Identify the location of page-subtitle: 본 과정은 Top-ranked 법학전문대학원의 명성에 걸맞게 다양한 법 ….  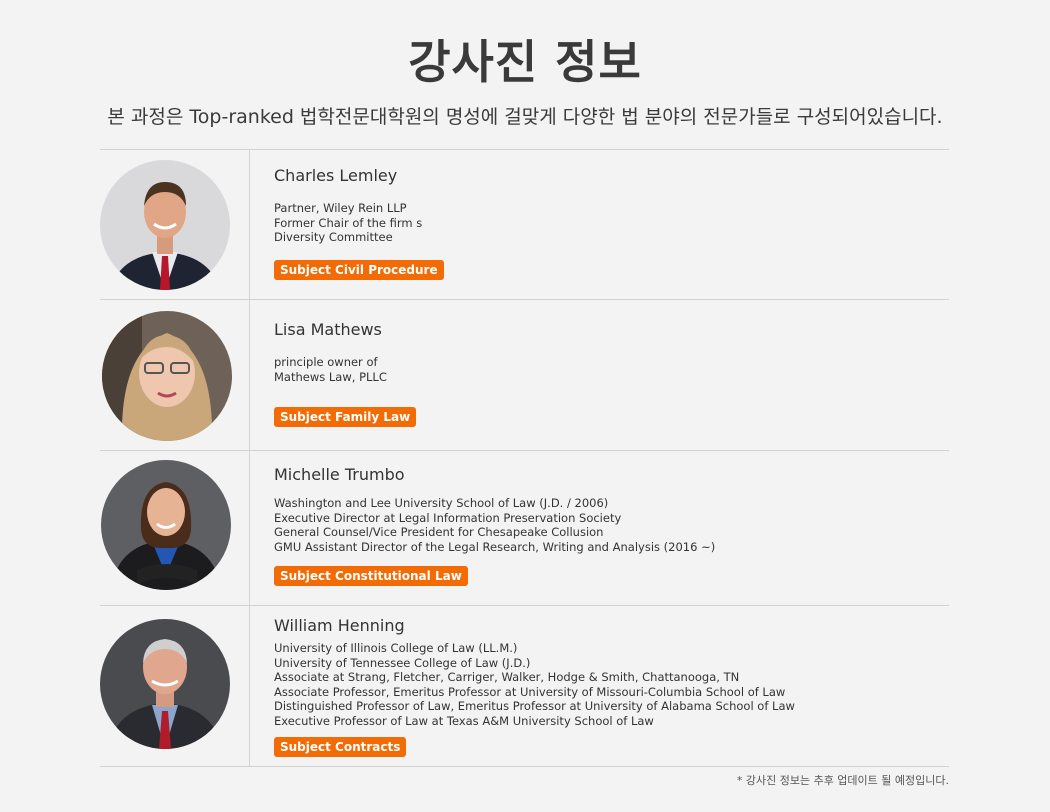
(525, 117).